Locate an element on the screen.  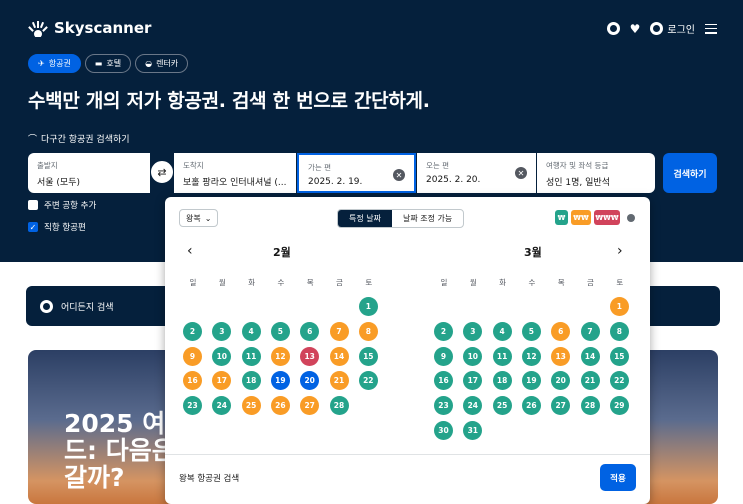
calendar-day-feb: 26 is located at coordinates (280, 406).